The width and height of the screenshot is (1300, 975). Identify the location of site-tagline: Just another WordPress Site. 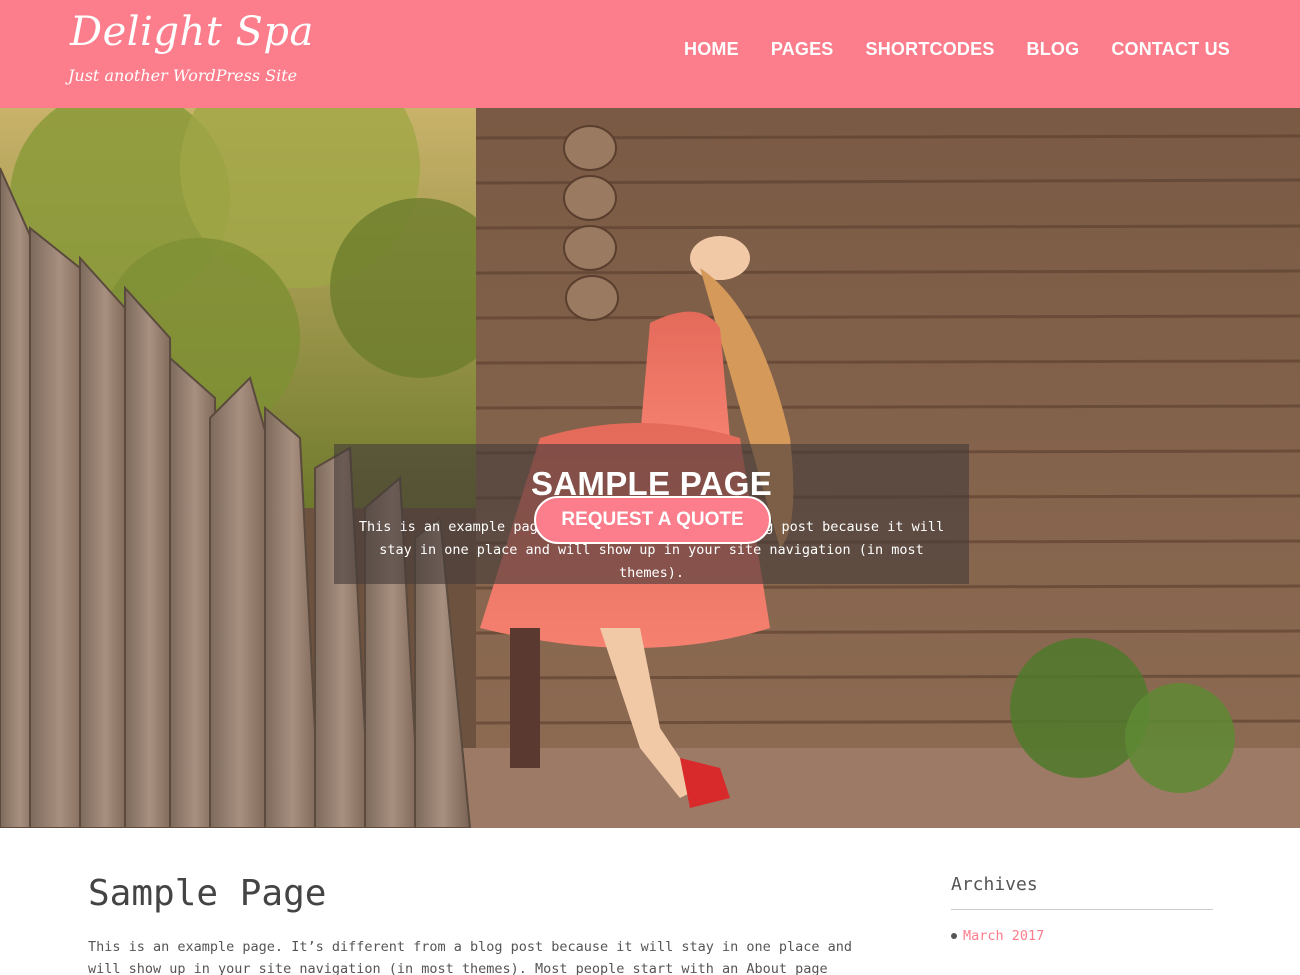
(183, 75).